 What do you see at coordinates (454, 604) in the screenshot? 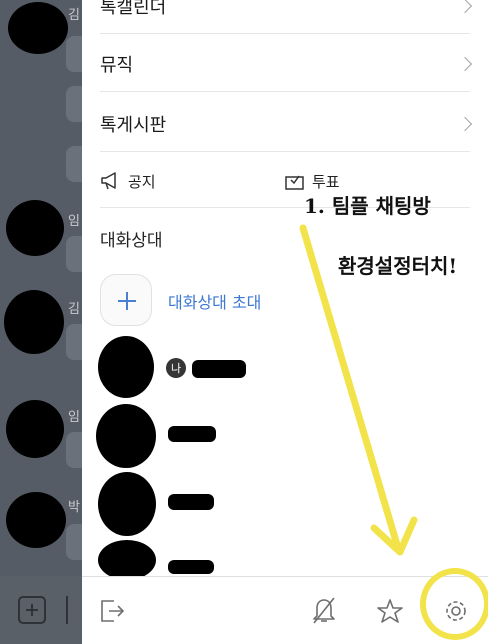
I see `highlight-circle` at bounding box center [454, 604].